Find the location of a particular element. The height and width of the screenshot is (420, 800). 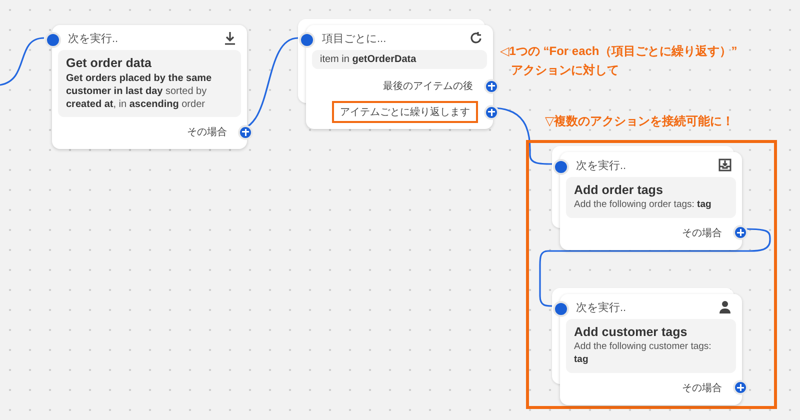

loop-expression: item in getOrderData is located at coordinates (399, 59).